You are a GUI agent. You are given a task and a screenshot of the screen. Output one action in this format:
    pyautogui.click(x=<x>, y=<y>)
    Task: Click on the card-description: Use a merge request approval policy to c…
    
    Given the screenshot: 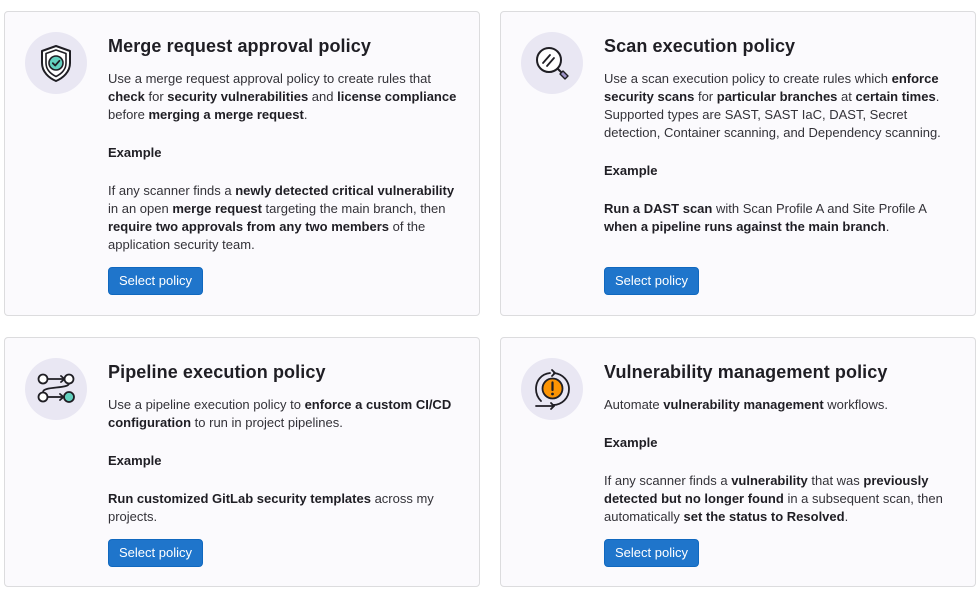 What is the action you would take?
    pyautogui.click(x=286, y=97)
    